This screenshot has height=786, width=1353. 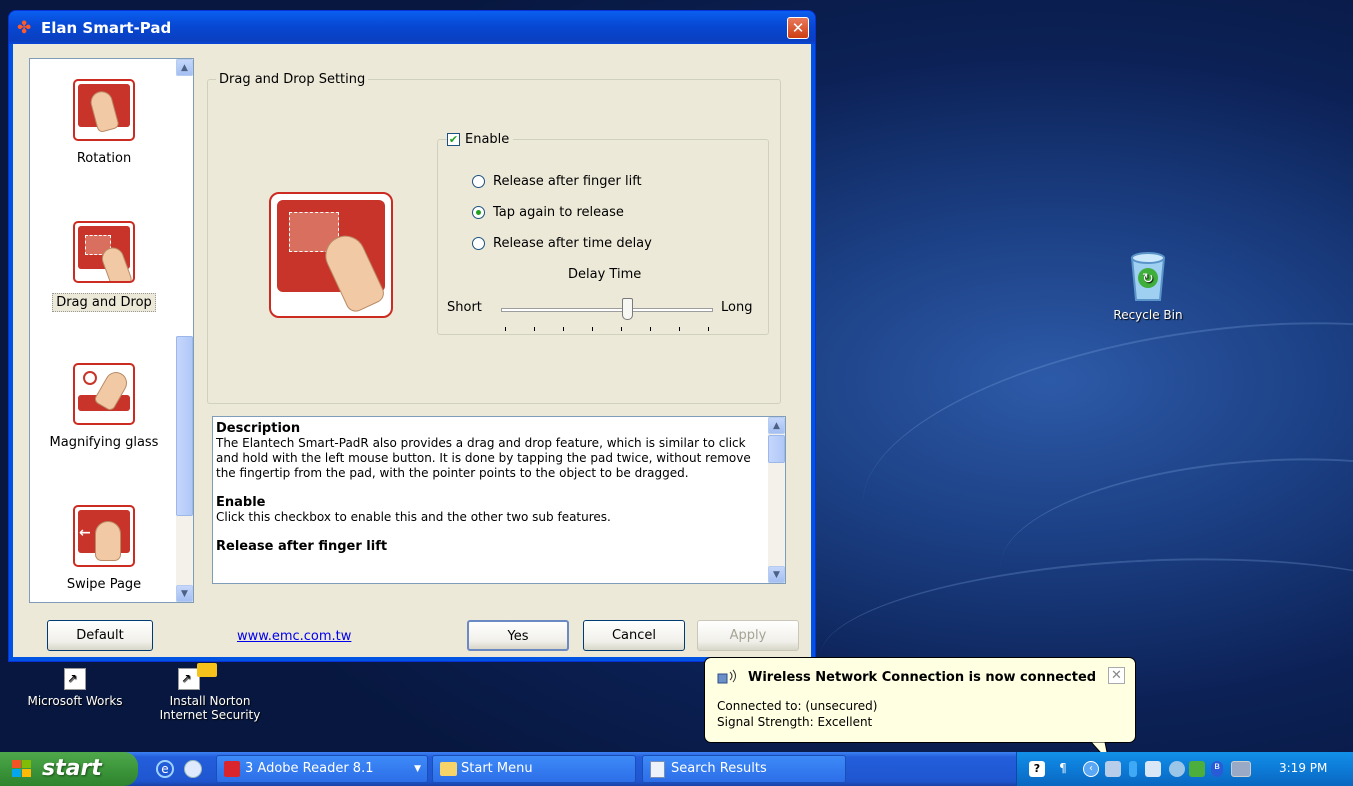 I want to click on feature-item-drag-and-drop: Drag and Drop, so click(x=104, y=266).